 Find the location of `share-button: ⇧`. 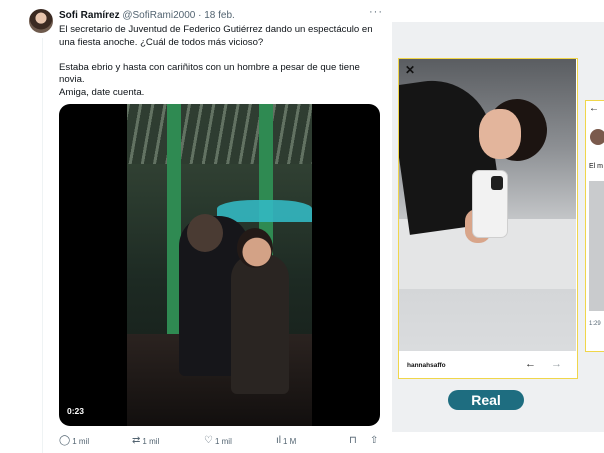

share-button: ⇧ is located at coordinates (374, 441).